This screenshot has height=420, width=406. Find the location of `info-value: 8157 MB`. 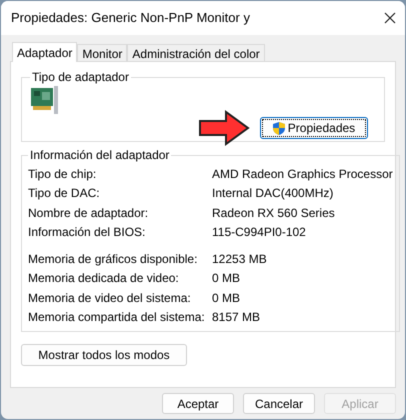

info-value: 8157 MB is located at coordinates (236, 317).